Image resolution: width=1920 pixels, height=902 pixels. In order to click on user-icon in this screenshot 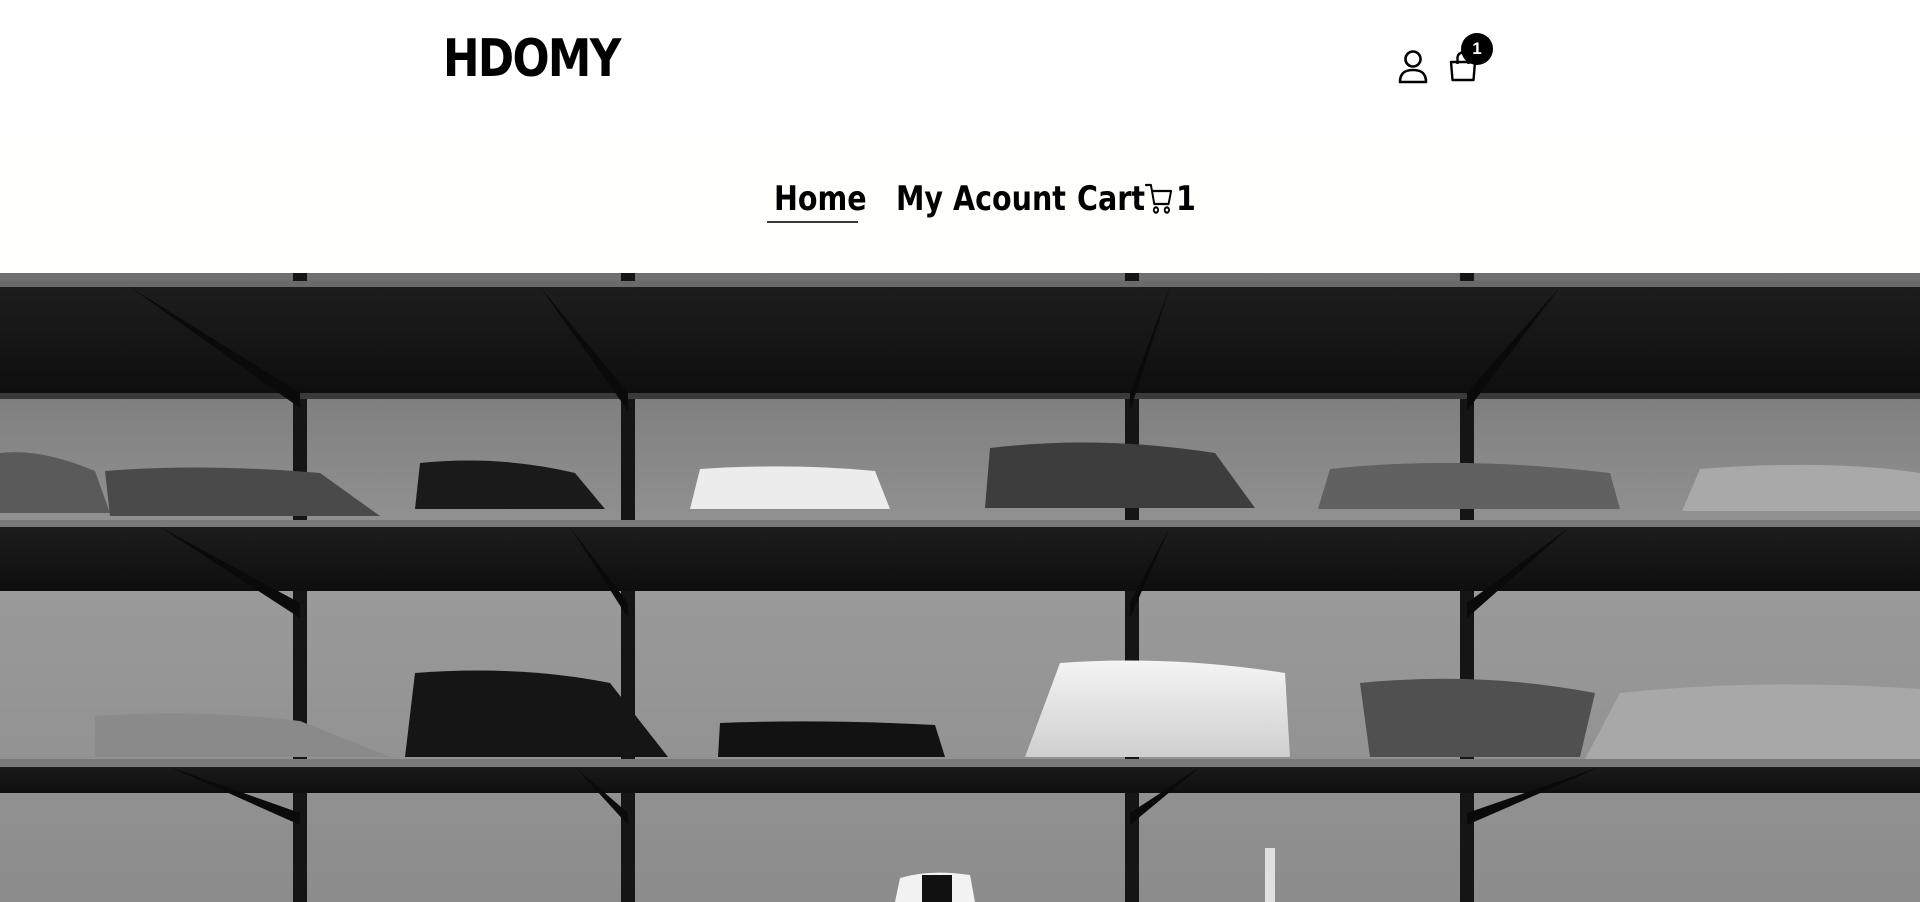, I will do `click(1413, 67)`.